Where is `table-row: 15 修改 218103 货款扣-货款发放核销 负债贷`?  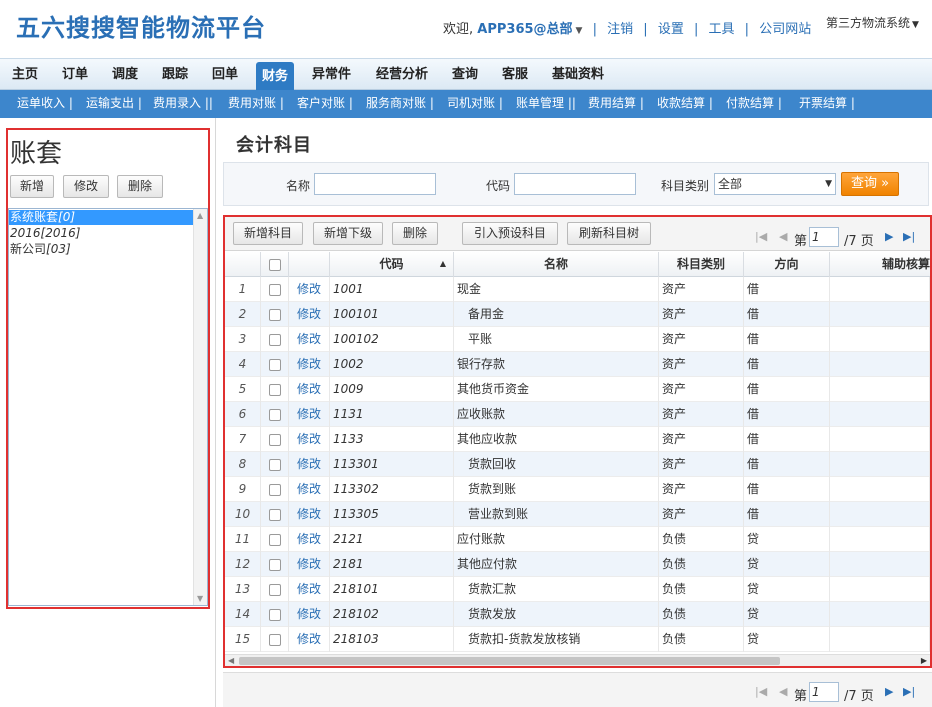 table-row: 15 修改 218103 货款扣-货款发放核销 负债贷 is located at coordinates (577, 639).